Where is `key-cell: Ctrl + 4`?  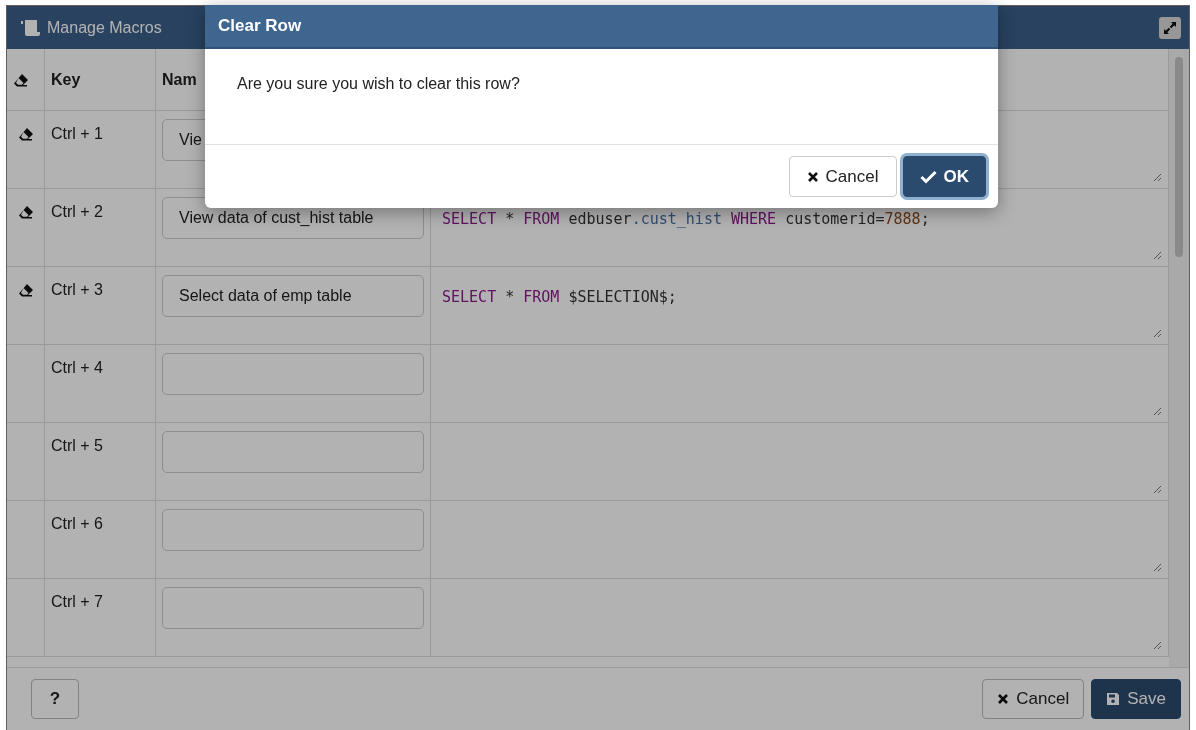 key-cell: Ctrl + 4 is located at coordinates (100, 384).